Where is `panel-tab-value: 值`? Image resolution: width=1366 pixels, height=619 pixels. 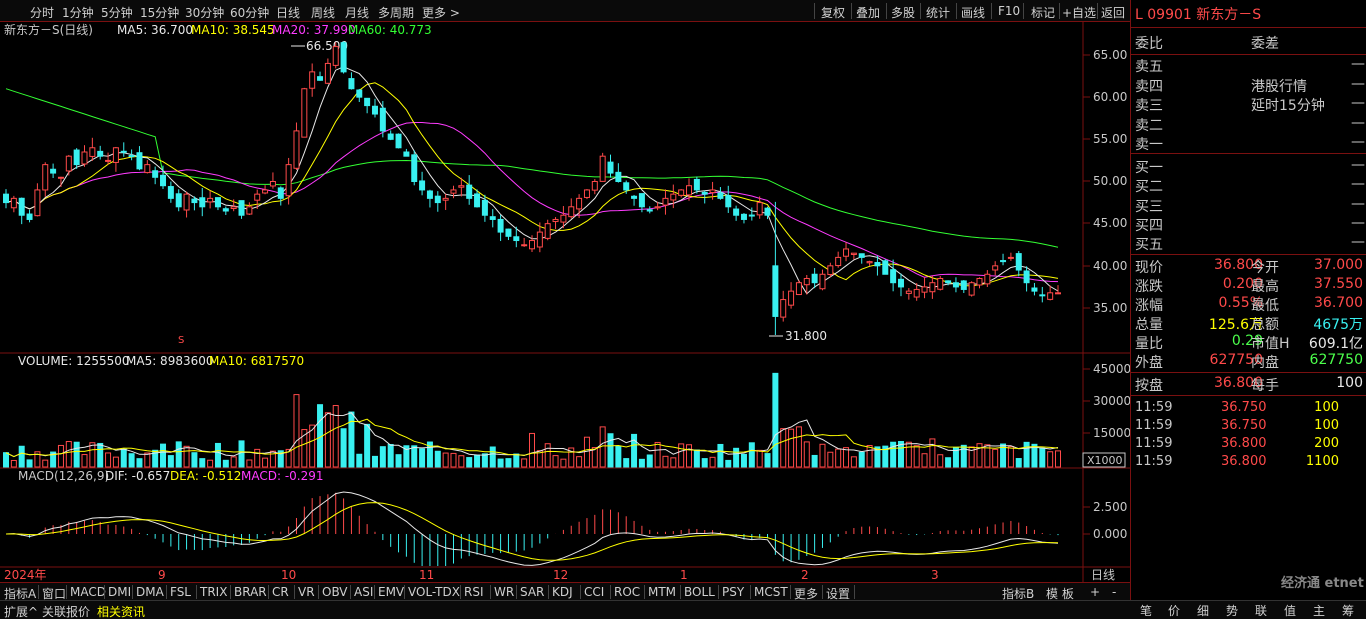 panel-tab-value: 值 is located at coordinates (1290, 610).